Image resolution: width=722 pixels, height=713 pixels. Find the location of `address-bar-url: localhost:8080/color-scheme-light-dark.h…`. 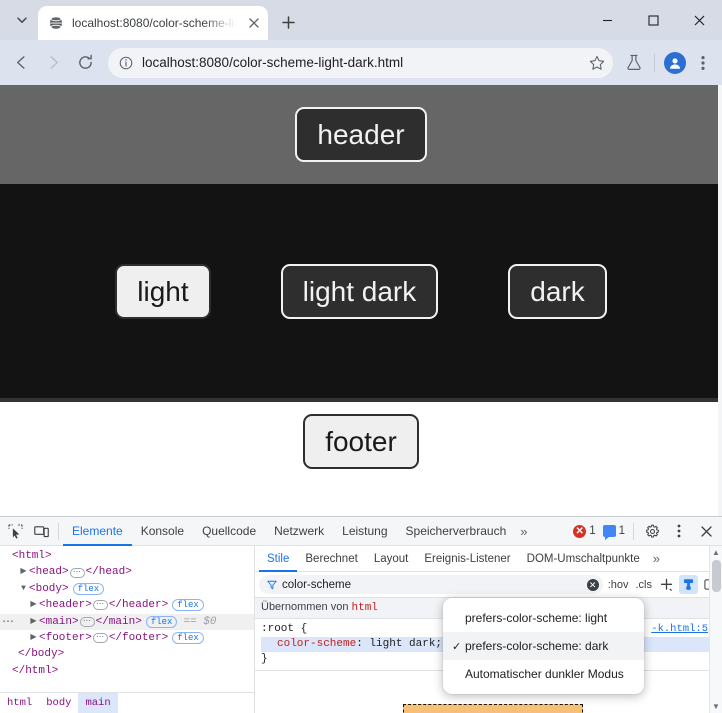

address-bar-url: localhost:8080/color-scheme-light-dark.h… is located at coordinates (361, 62).